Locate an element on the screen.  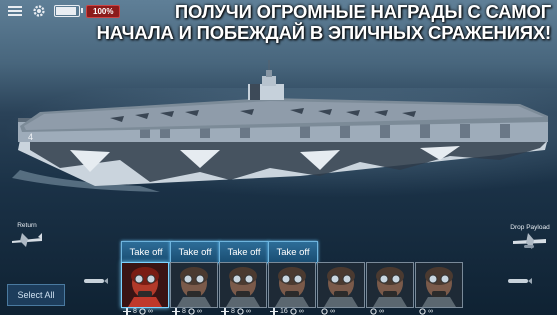
battery-level is located at coordinates (66, 11).